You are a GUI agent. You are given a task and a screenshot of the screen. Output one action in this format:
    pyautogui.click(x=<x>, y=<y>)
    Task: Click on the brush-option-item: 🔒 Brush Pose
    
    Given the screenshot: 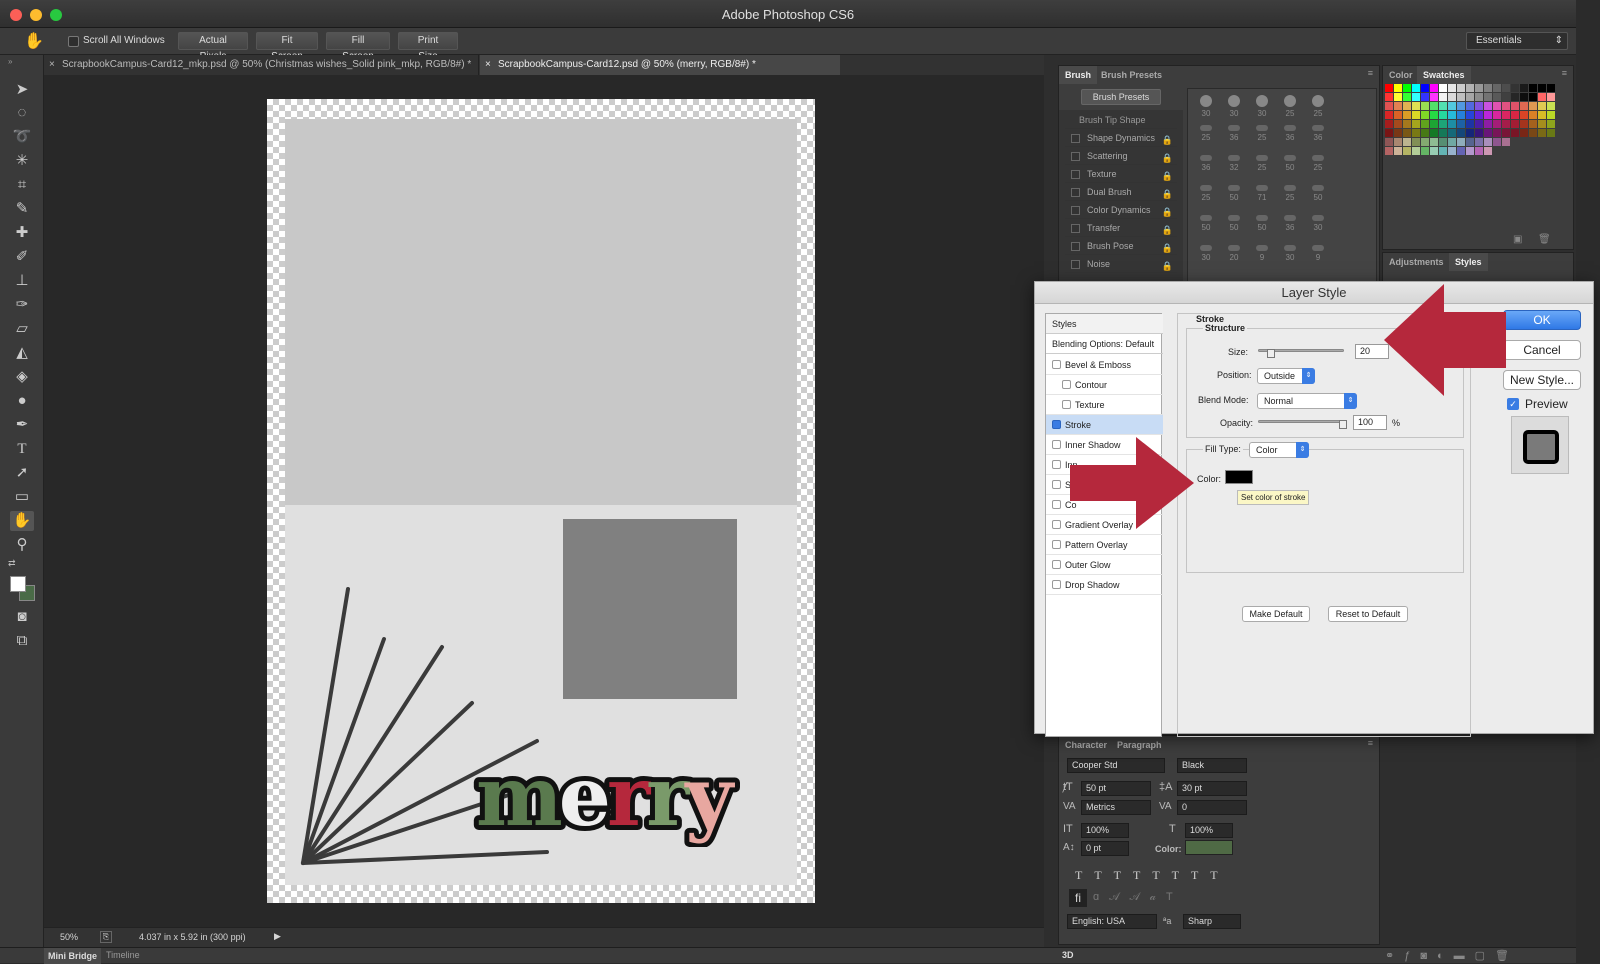 What is the action you would take?
    pyautogui.click(x=1121, y=246)
    